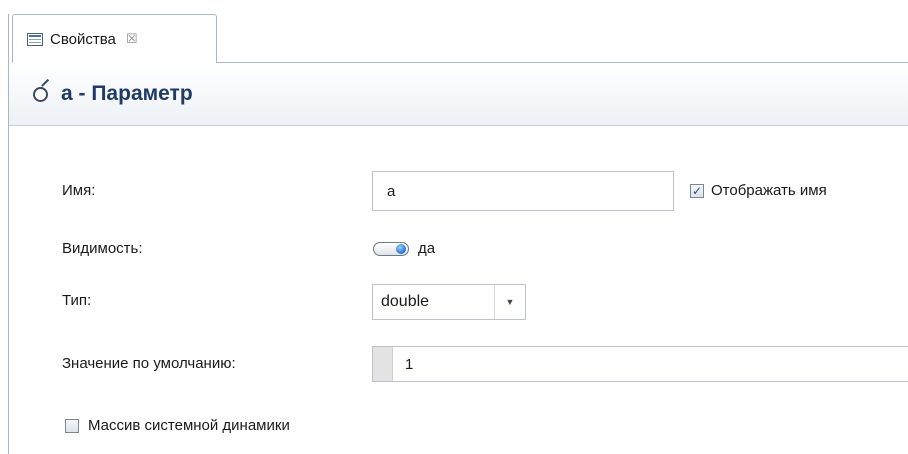 The width and height of the screenshot is (908, 454). I want to click on type-select-value: double, so click(405, 301).